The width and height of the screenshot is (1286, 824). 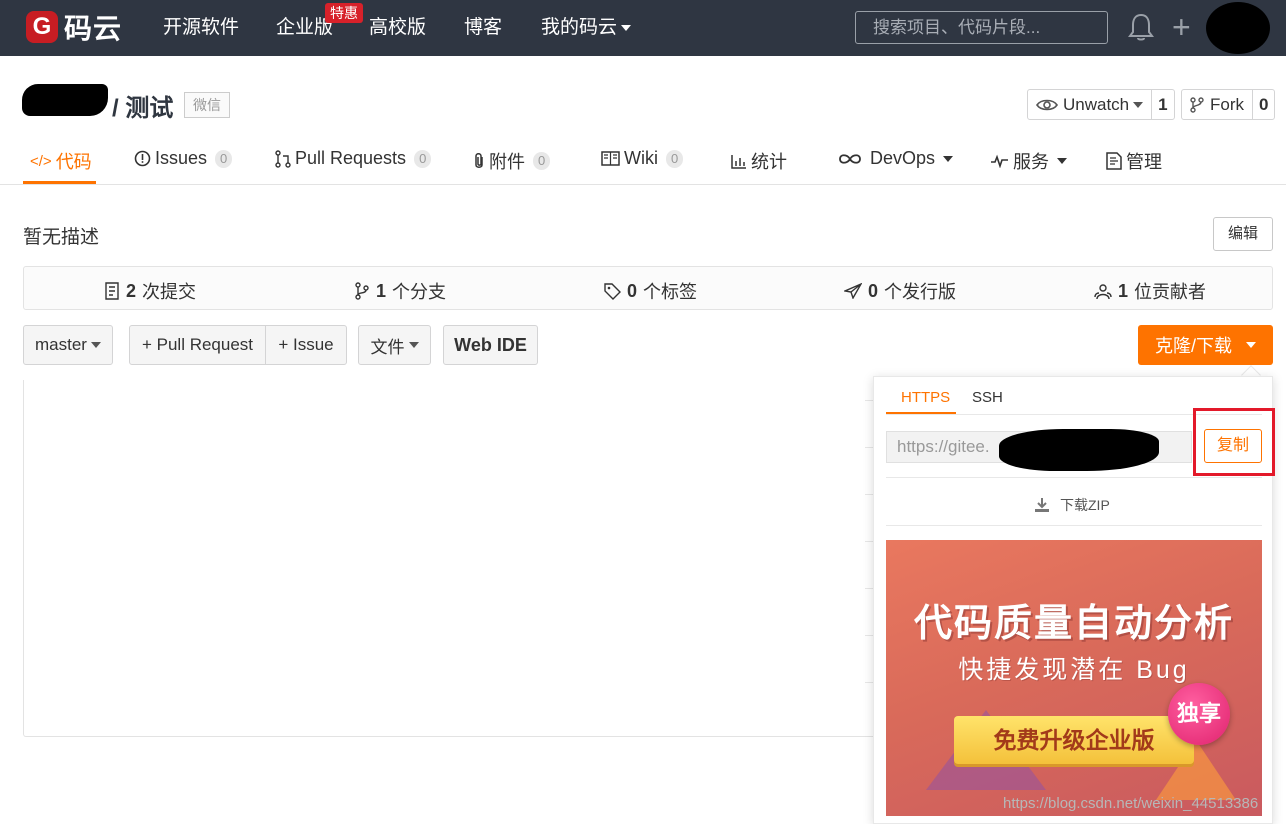 I want to click on avatar, so click(x=1238, y=28).